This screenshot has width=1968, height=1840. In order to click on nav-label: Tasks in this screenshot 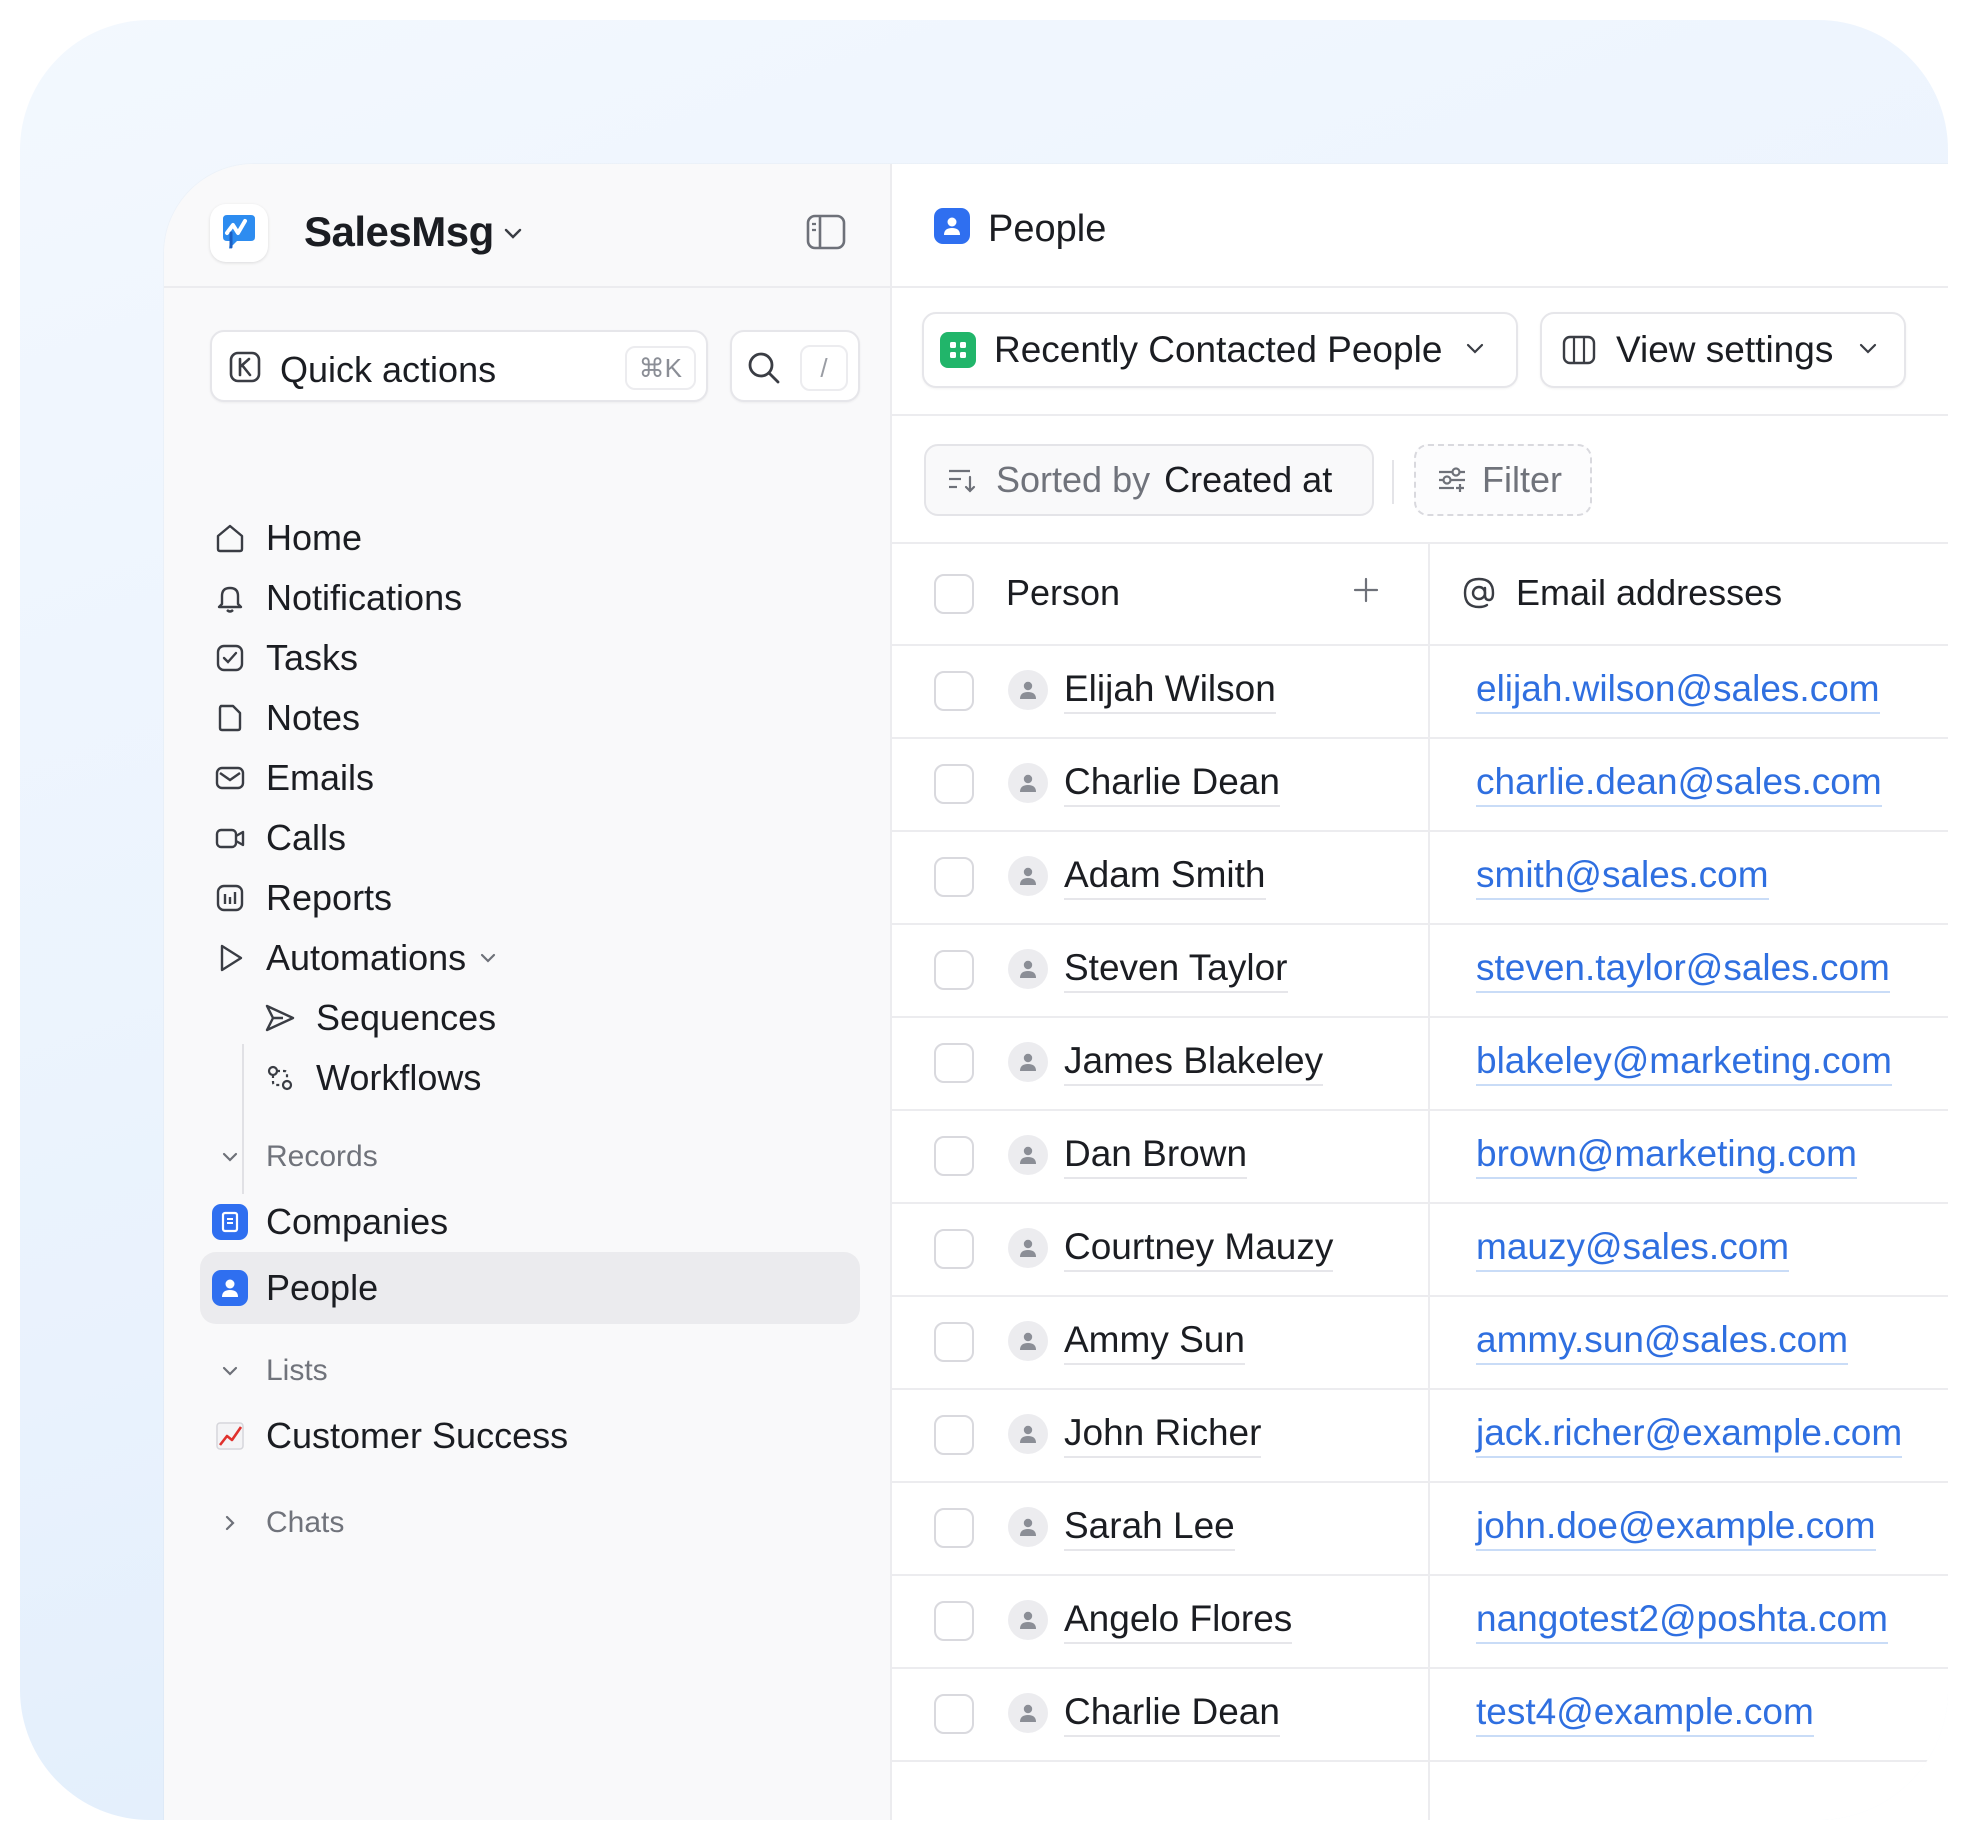, I will do `click(312, 657)`.